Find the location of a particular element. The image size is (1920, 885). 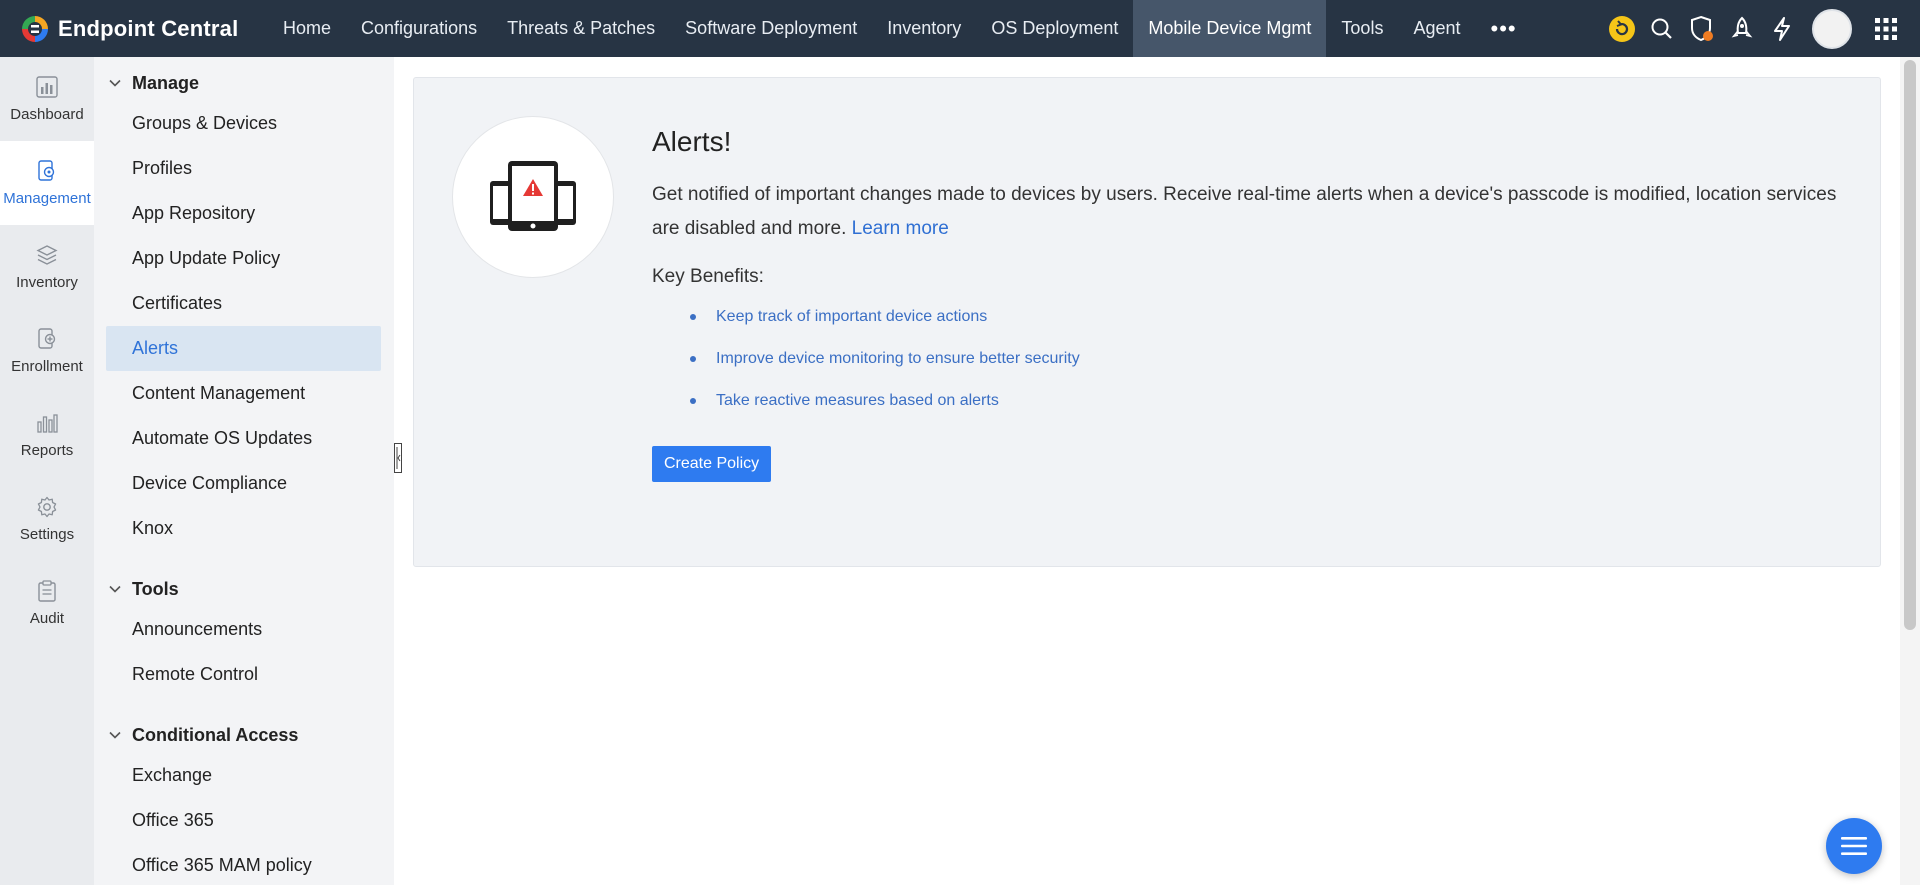

inventory-icon is located at coordinates (47, 254).